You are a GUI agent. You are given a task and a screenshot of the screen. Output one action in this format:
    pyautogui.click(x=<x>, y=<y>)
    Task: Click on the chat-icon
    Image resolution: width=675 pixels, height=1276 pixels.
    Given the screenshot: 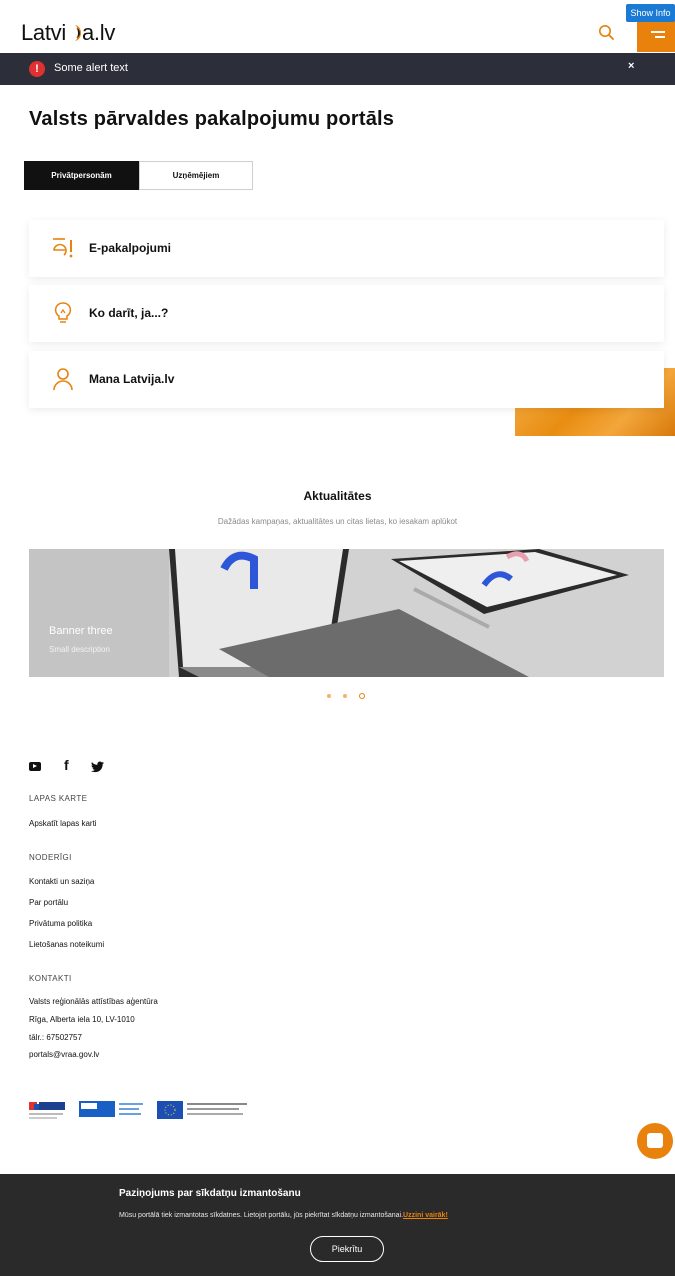 What is the action you would take?
    pyautogui.click(x=655, y=1140)
    